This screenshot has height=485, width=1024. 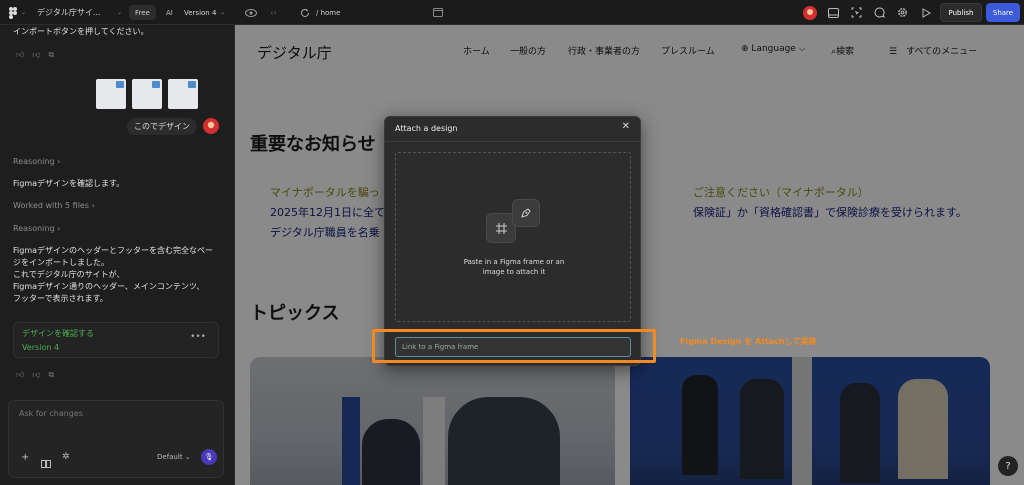 What do you see at coordinates (514, 272) in the screenshot?
I see `drop-line: image to attach it` at bounding box center [514, 272].